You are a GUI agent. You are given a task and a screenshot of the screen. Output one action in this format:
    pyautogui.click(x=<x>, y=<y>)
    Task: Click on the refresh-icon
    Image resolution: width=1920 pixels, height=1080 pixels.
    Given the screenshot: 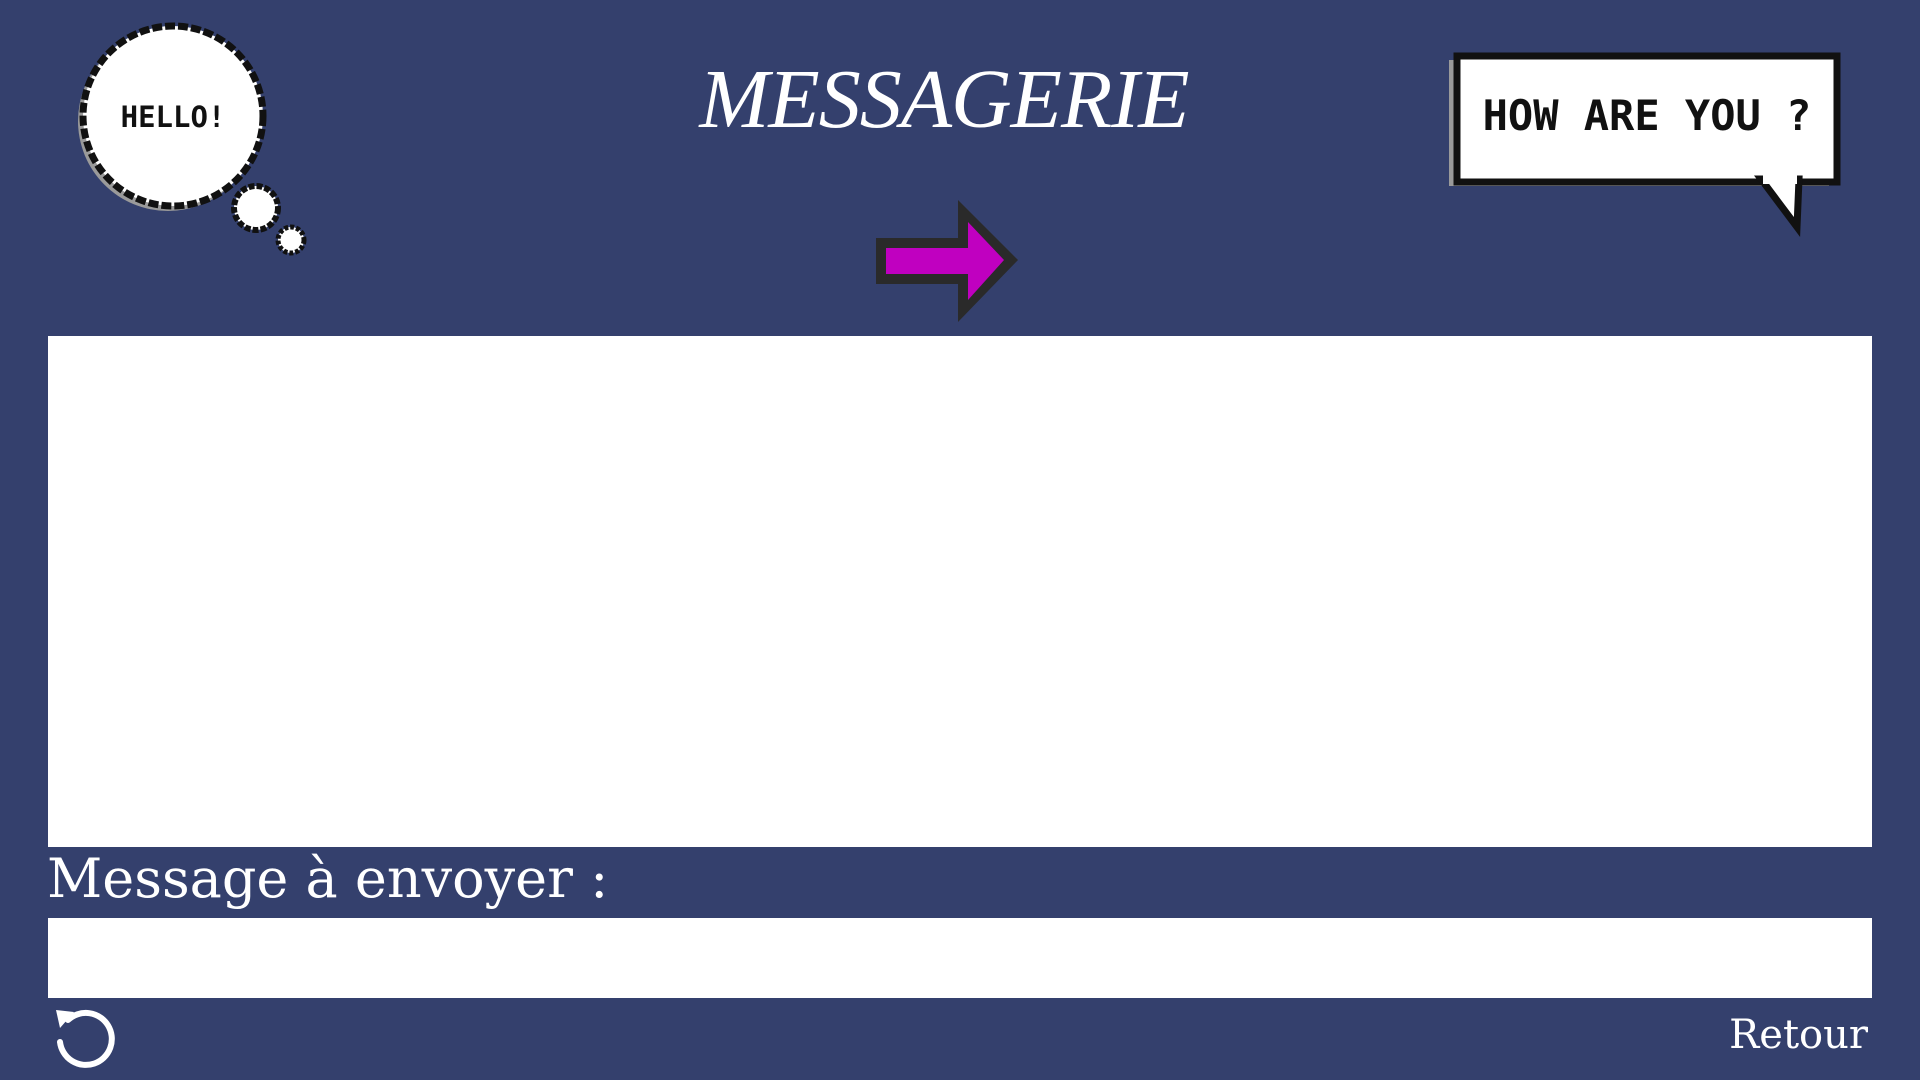 What is the action you would take?
    pyautogui.click(x=85, y=1038)
    